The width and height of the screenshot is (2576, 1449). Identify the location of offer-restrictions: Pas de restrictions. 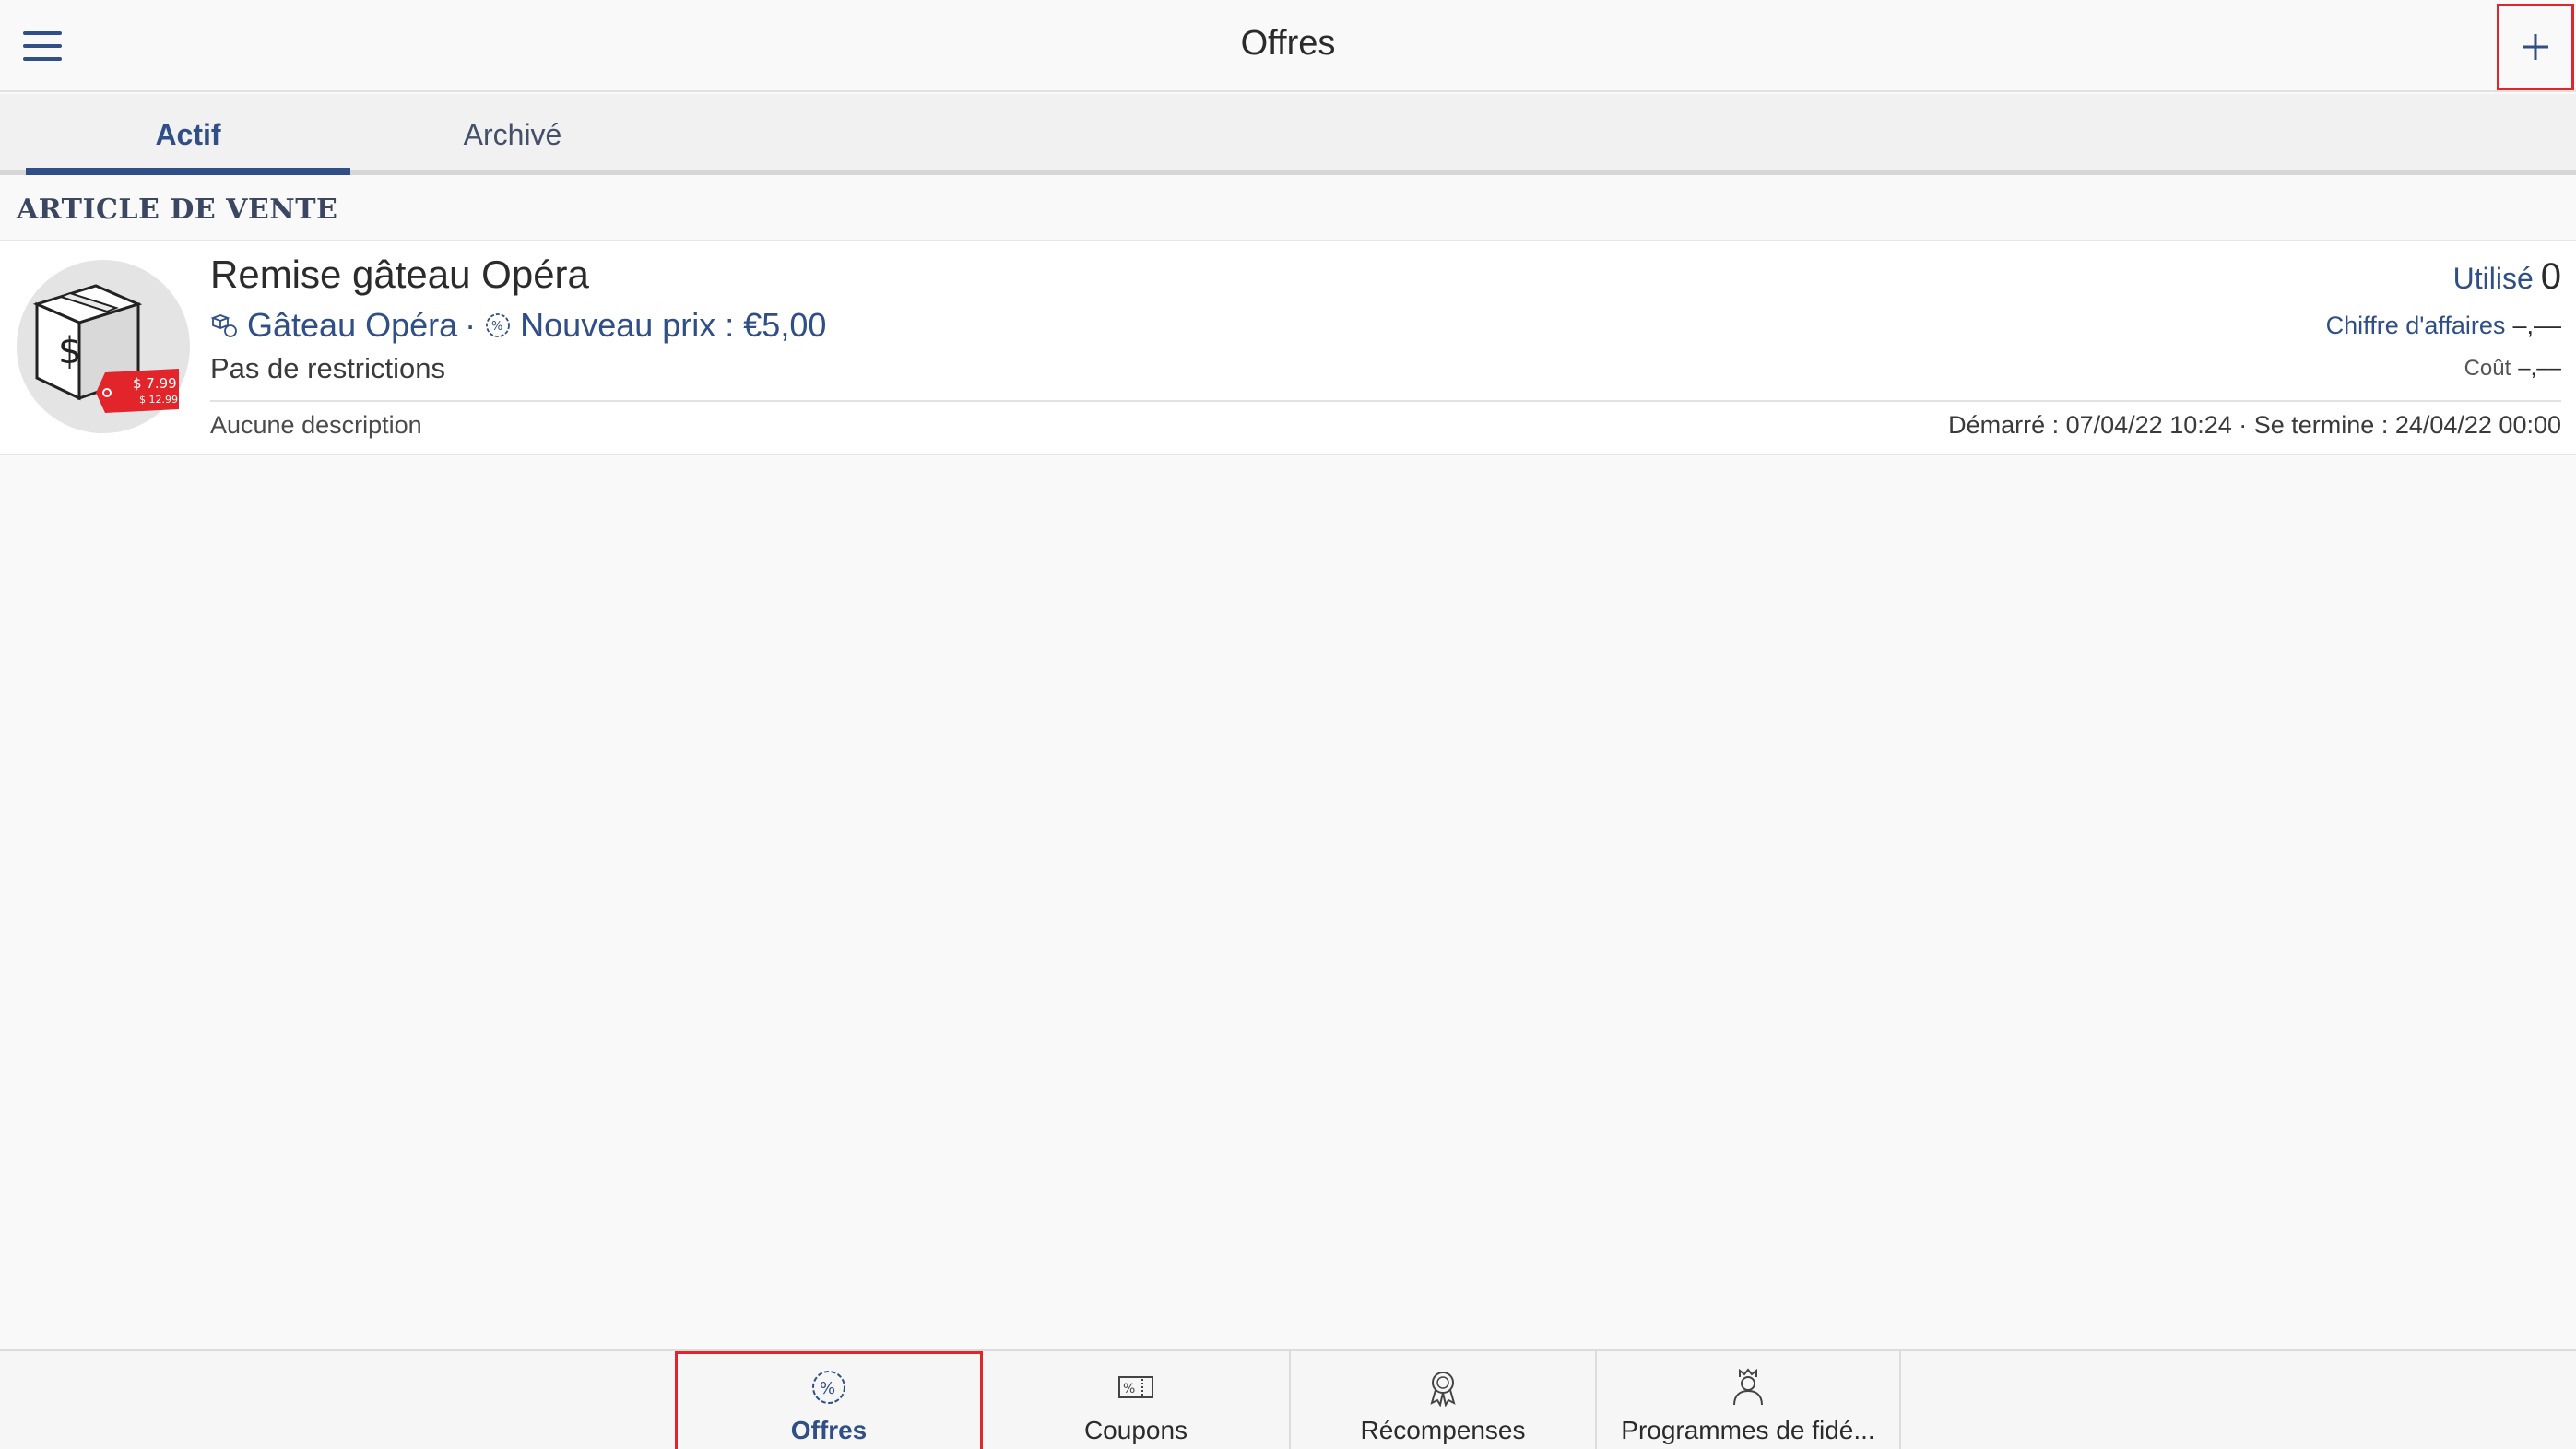
(327, 368).